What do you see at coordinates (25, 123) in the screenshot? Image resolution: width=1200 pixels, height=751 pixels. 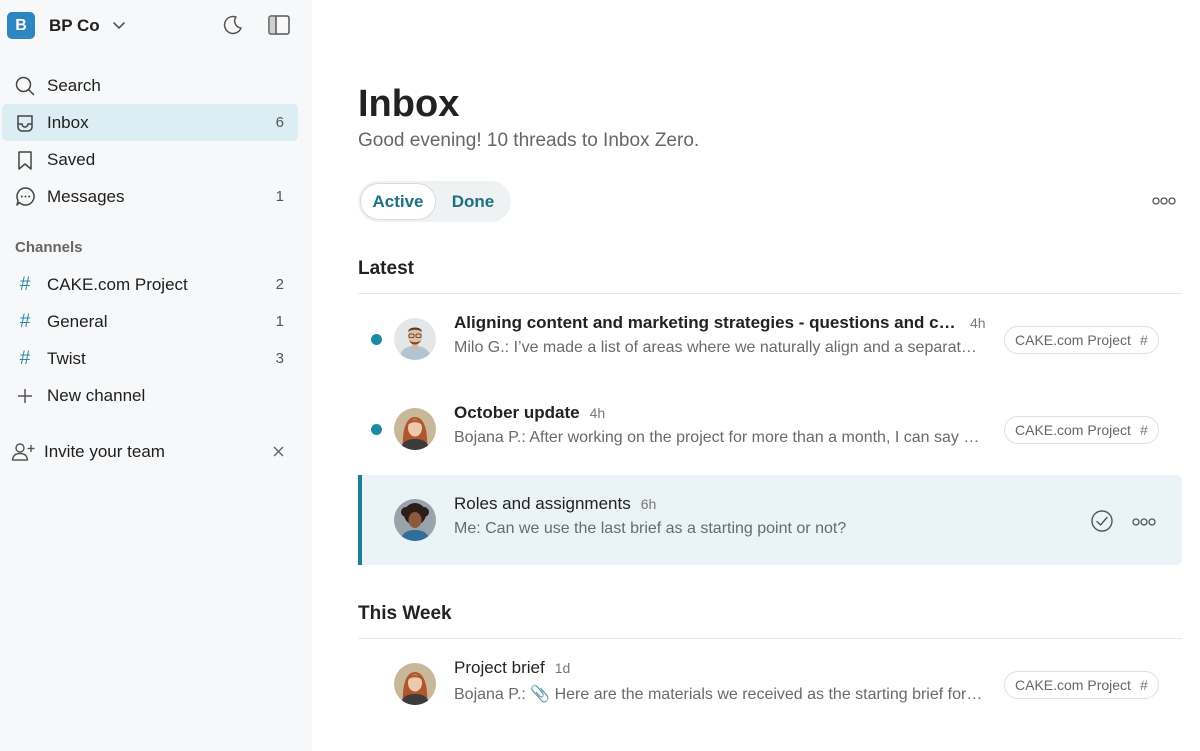 I see `inbox-icon` at bounding box center [25, 123].